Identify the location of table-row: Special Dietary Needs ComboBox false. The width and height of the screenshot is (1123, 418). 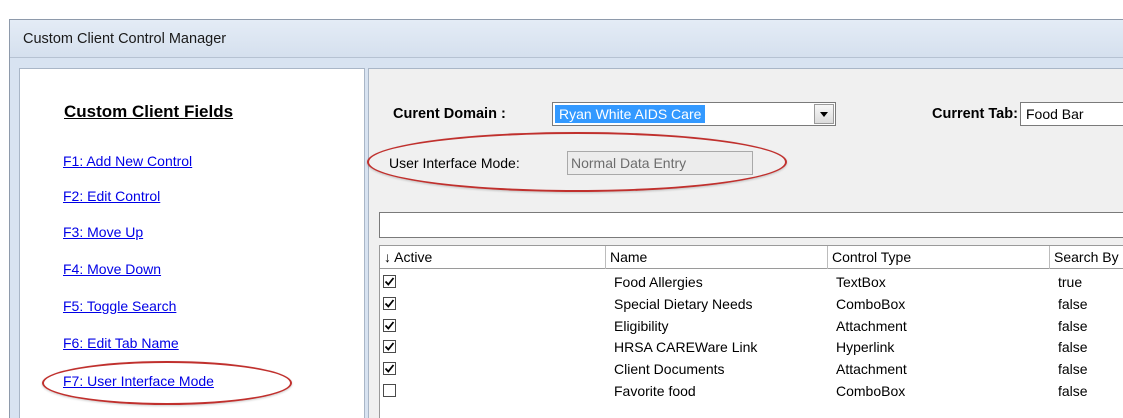
(751, 304).